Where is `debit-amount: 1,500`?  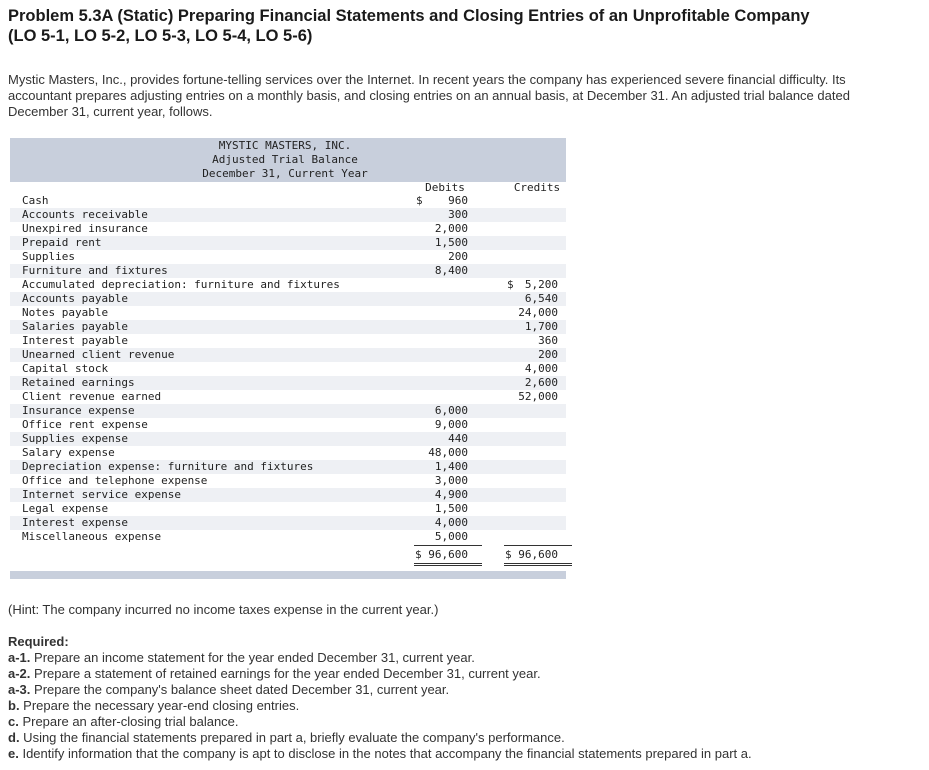
debit-amount: 1,500 is located at coordinates (451, 508).